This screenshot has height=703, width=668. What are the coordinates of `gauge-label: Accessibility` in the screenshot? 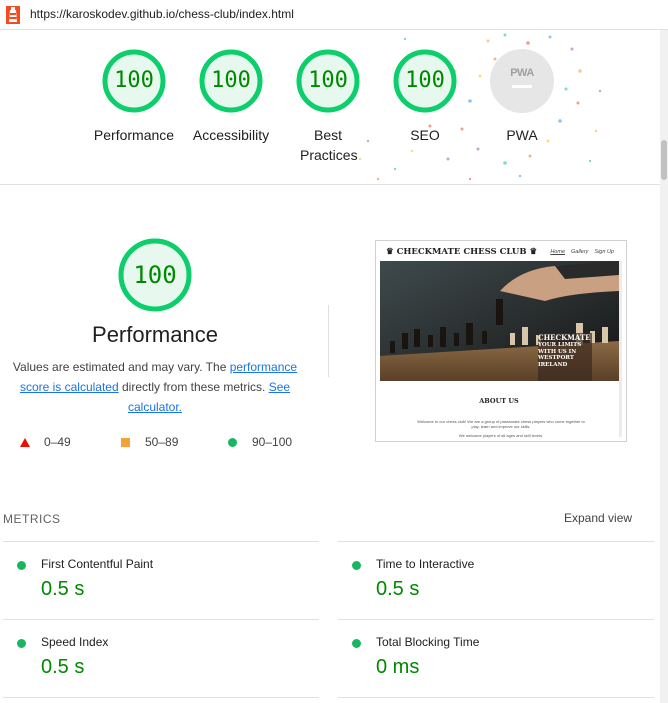 It's located at (231, 135).